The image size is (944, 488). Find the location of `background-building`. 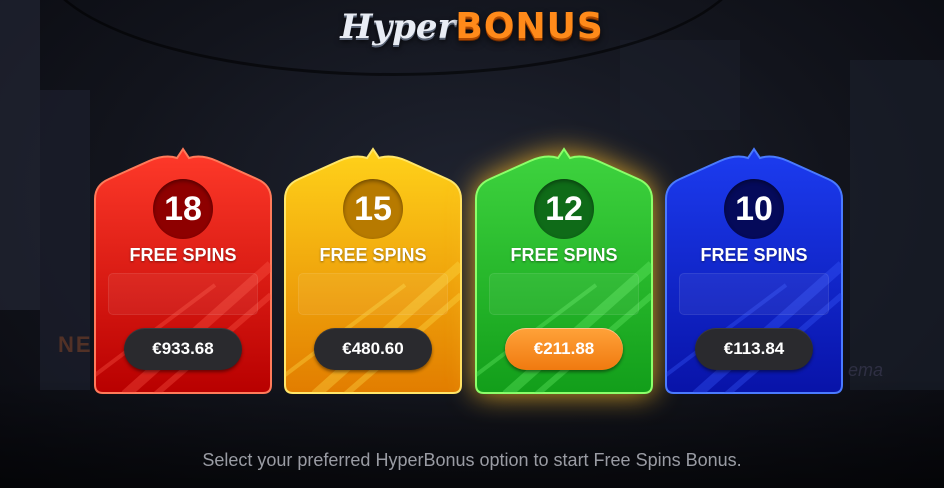

background-building is located at coordinates (680, 85).